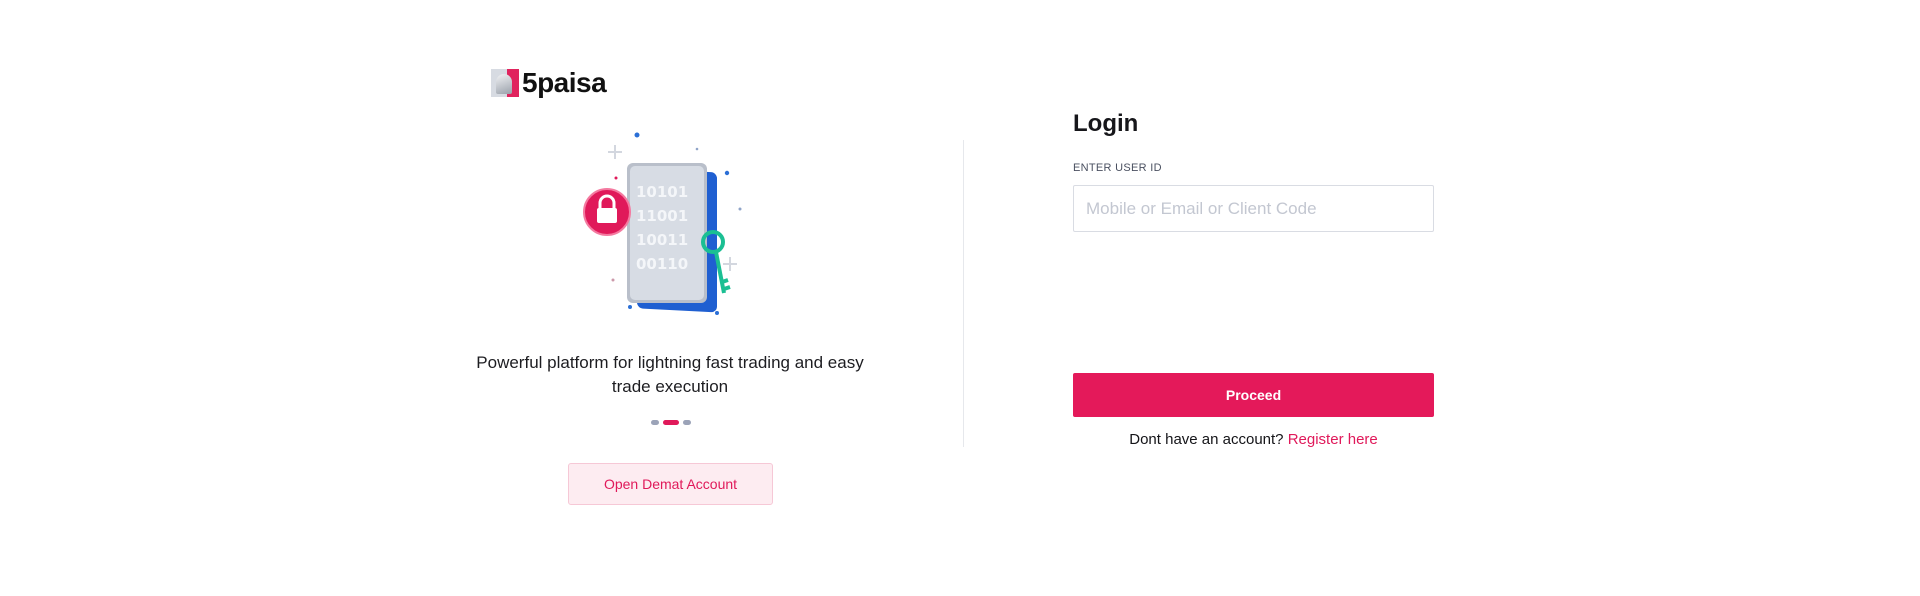 The height and width of the screenshot is (596, 1920). What do you see at coordinates (607, 212) in the screenshot?
I see `lock-icon` at bounding box center [607, 212].